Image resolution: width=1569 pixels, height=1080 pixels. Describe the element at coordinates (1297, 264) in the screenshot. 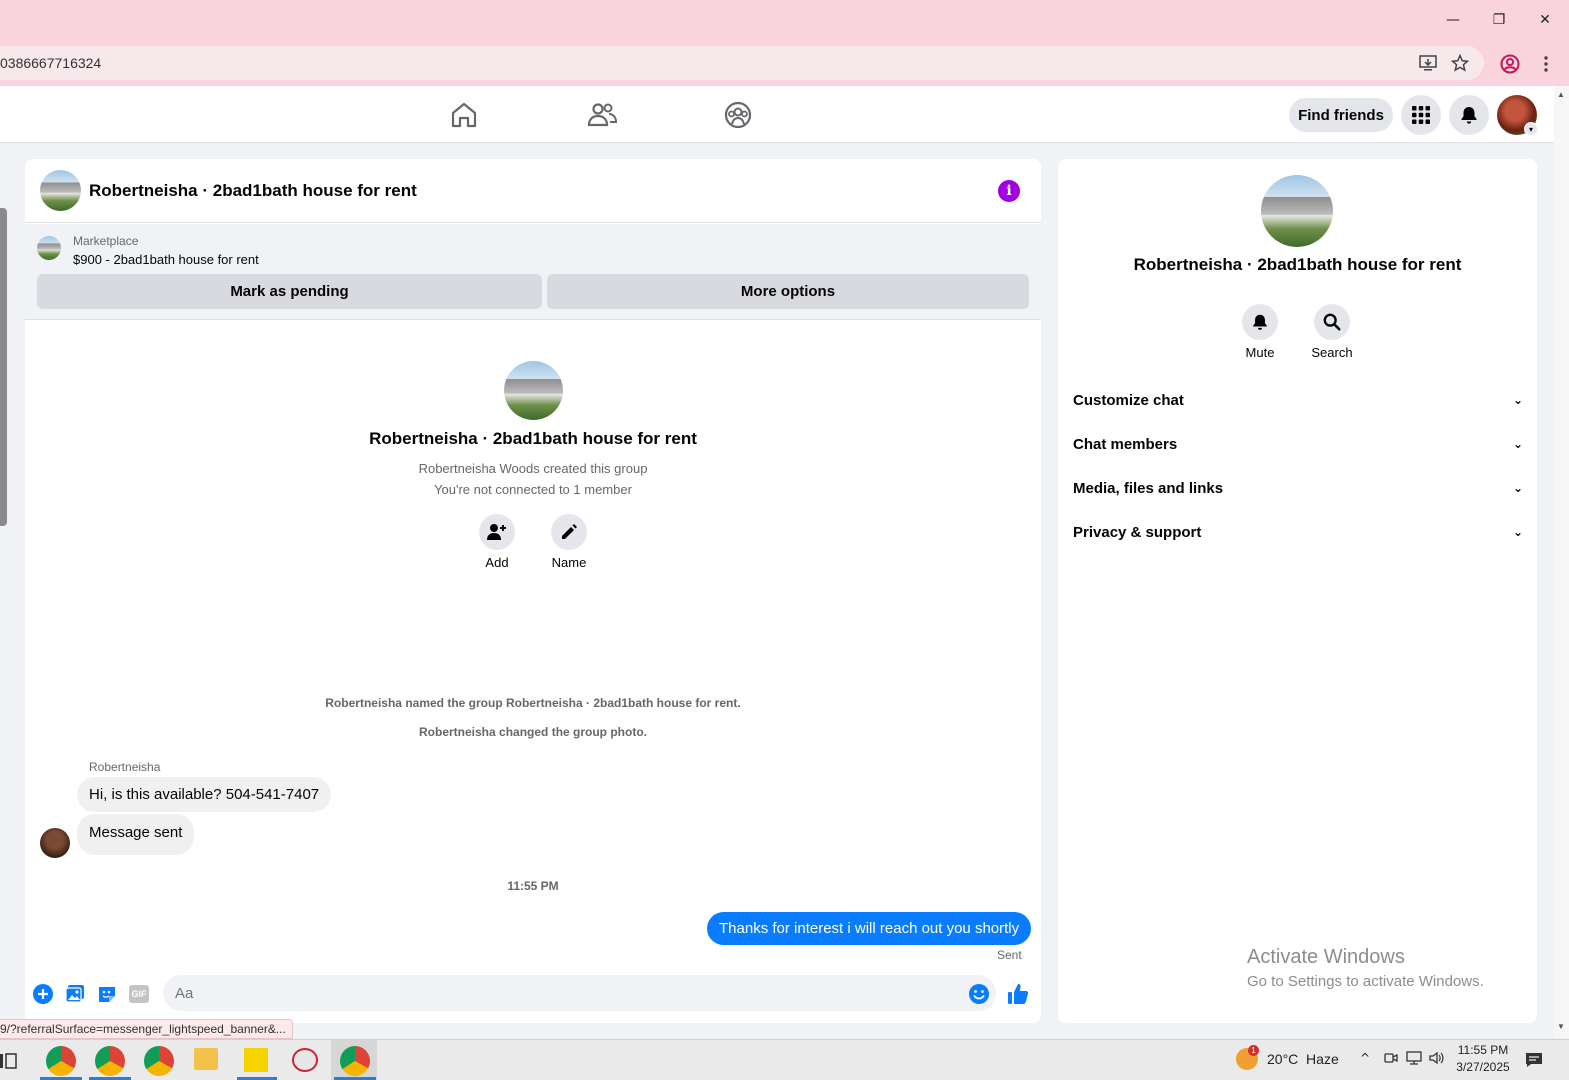

I see `info-panel-title: Robertneisha · 2bad1bath house for rent` at that location.